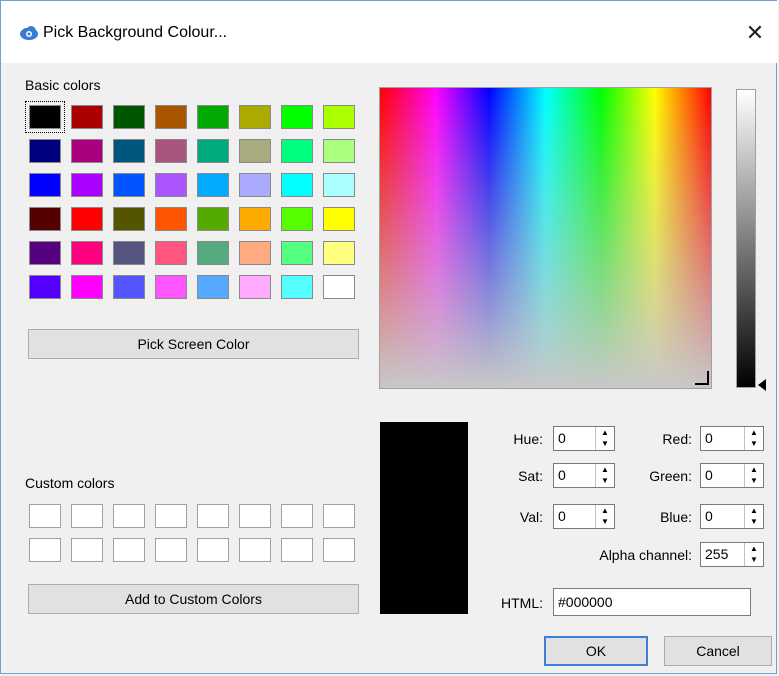 This screenshot has width=779, height=676. I want to click on alpha-value: 255, so click(722, 554).